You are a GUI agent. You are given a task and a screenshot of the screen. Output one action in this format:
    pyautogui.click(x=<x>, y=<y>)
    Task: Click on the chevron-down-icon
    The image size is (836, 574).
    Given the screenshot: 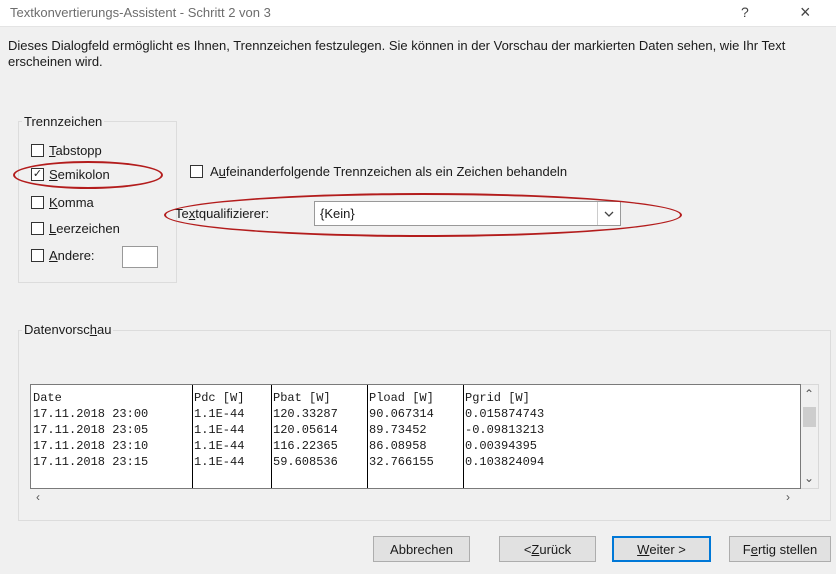 What is the action you would take?
    pyautogui.click(x=608, y=213)
    